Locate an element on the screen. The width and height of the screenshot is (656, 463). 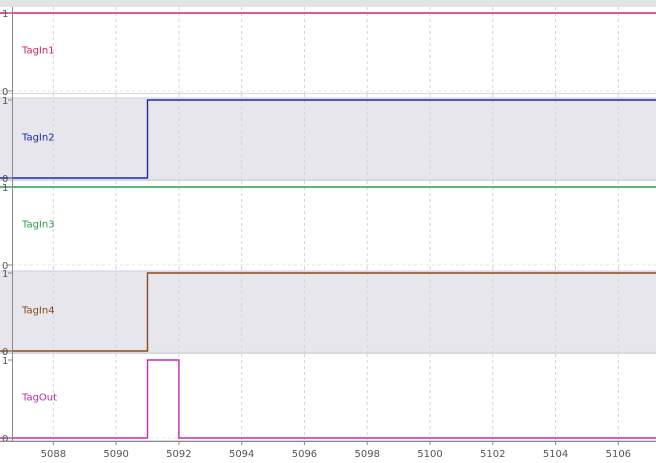
x-tick-label: 5104 is located at coordinates (555, 454).